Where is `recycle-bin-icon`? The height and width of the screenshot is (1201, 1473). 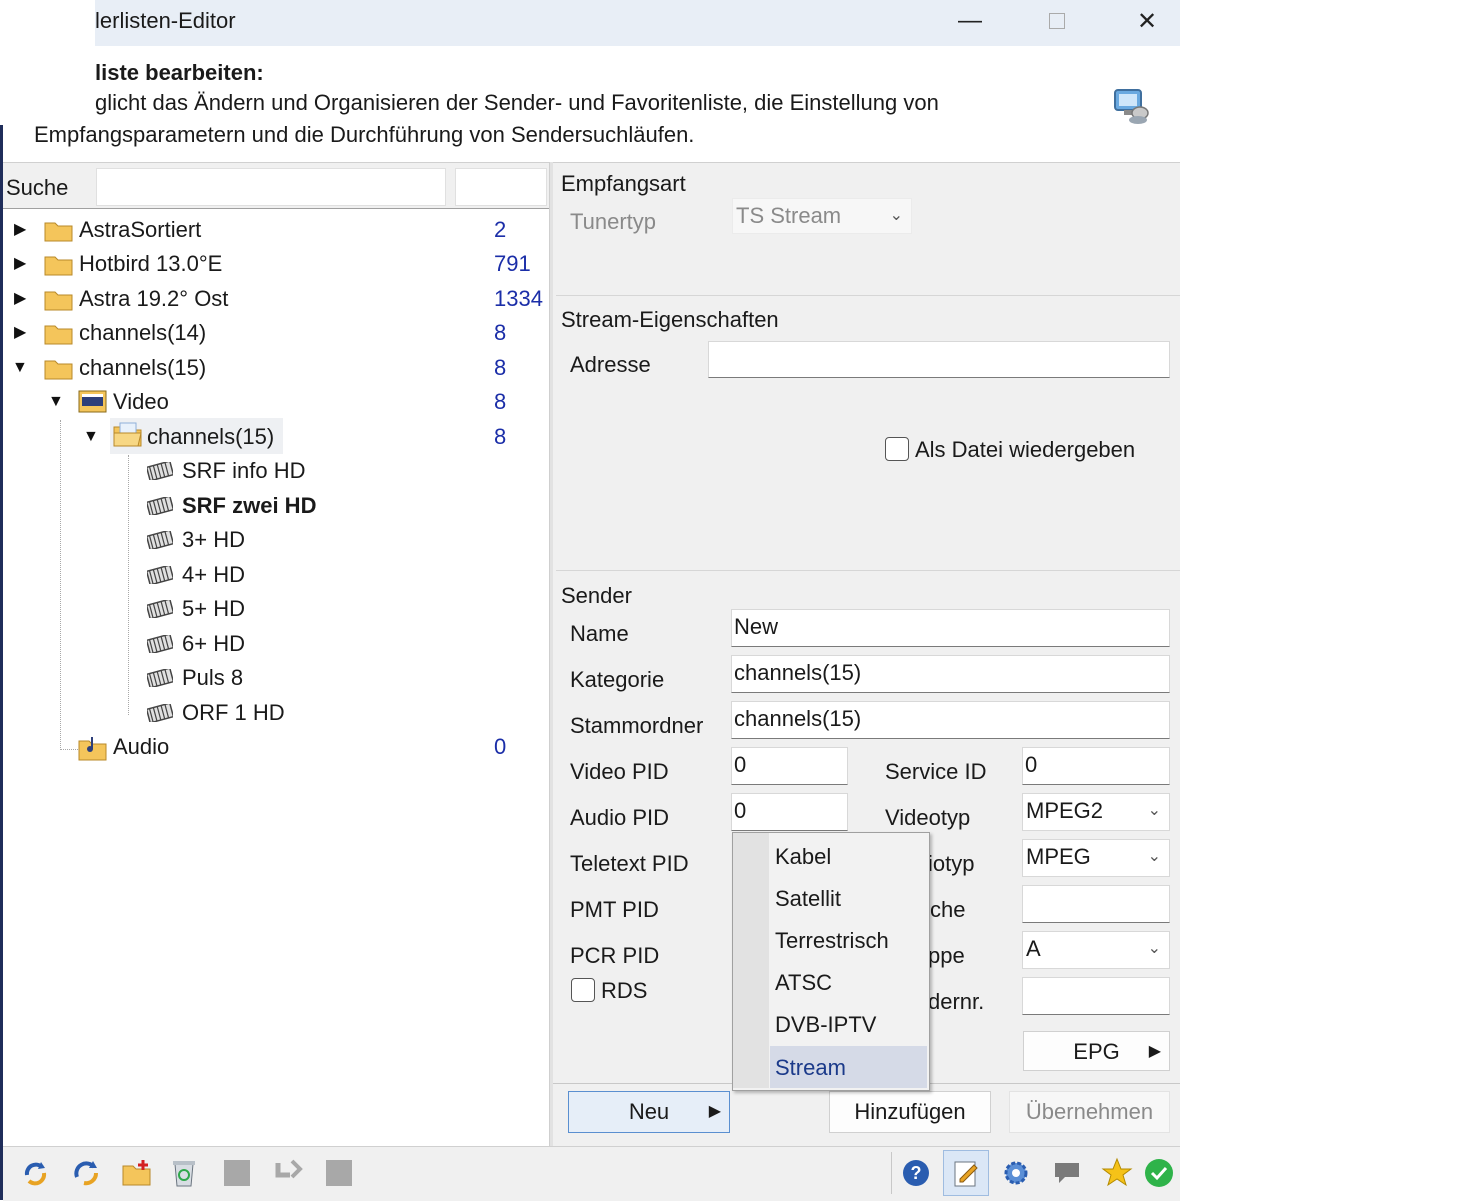
recycle-bin-icon is located at coordinates (184, 1173).